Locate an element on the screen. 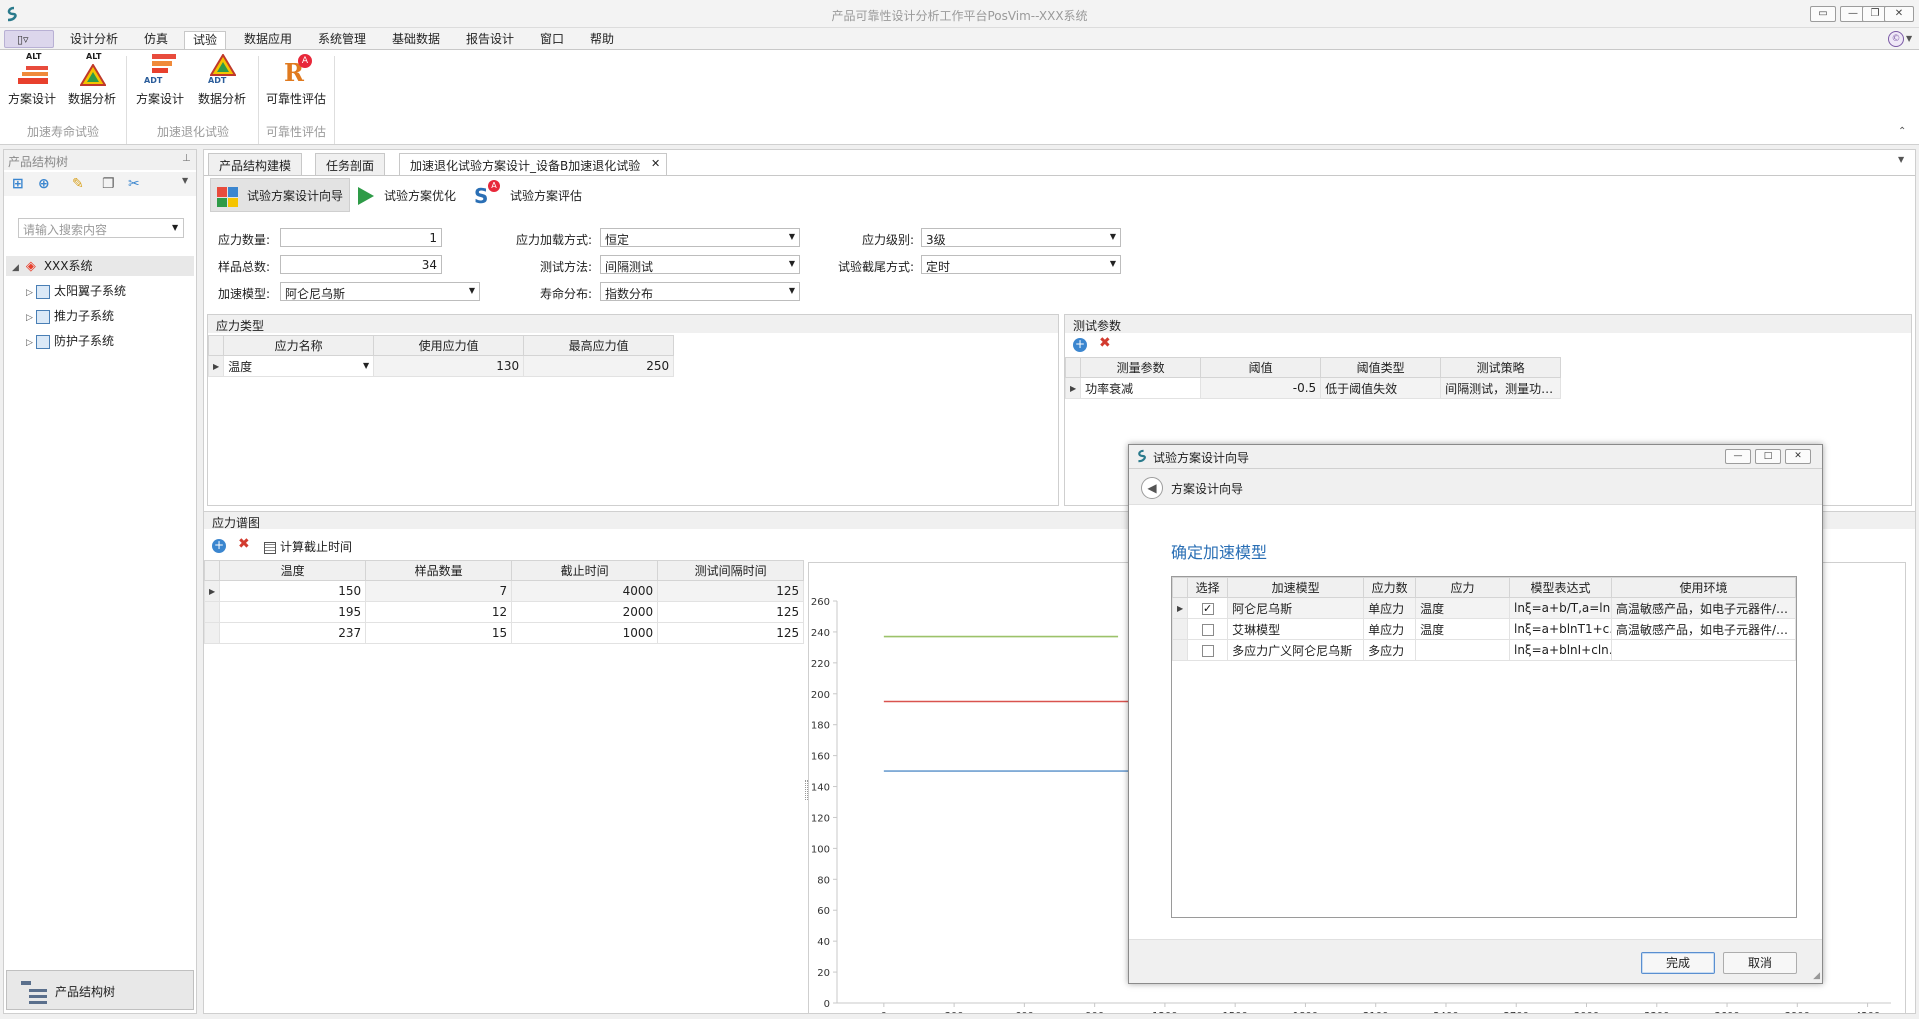 This screenshot has height=1019, width=1919. delete-level-icon: ✖ is located at coordinates (244, 544).